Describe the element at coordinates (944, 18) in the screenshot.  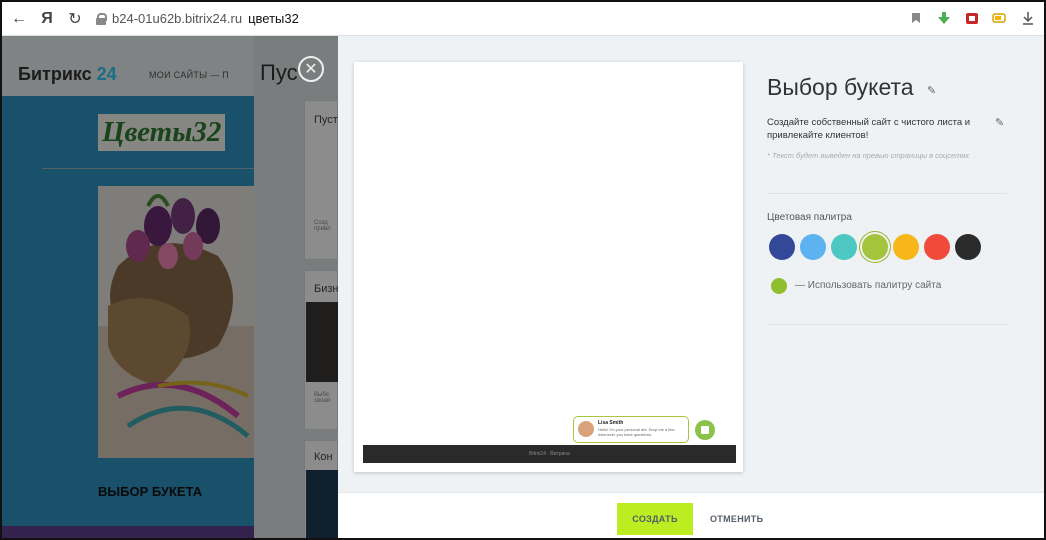
I see `download-extension-icon` at that location.